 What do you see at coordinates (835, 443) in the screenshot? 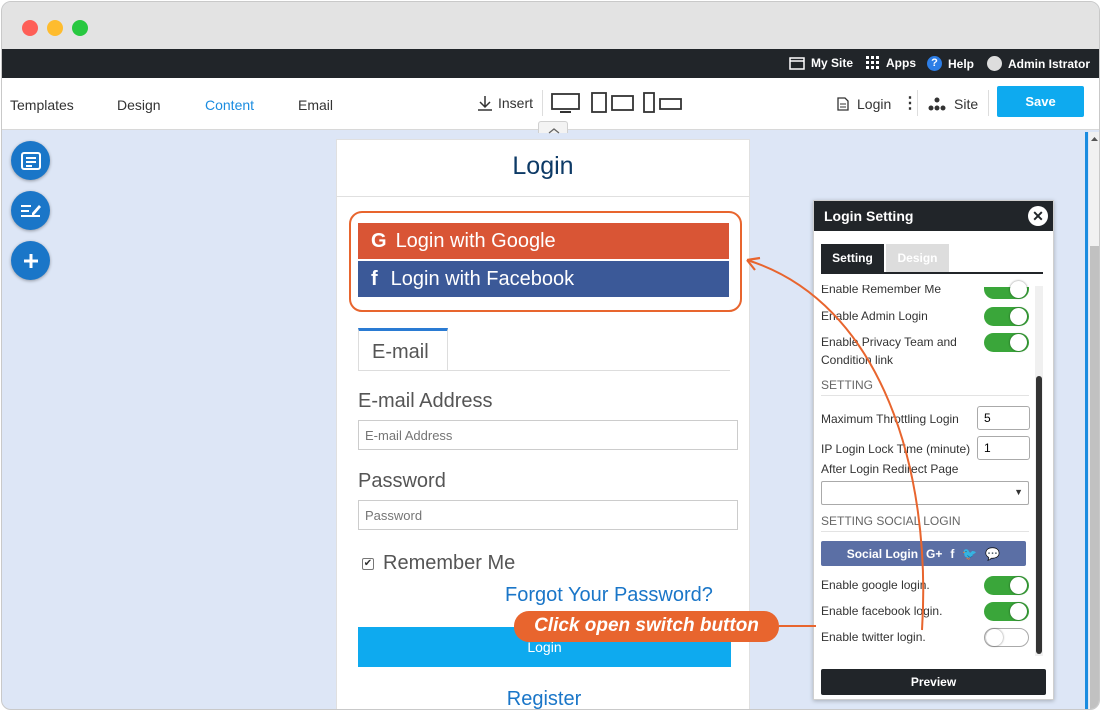
I see `annotation-arrow` at bounding box center [835, 443].